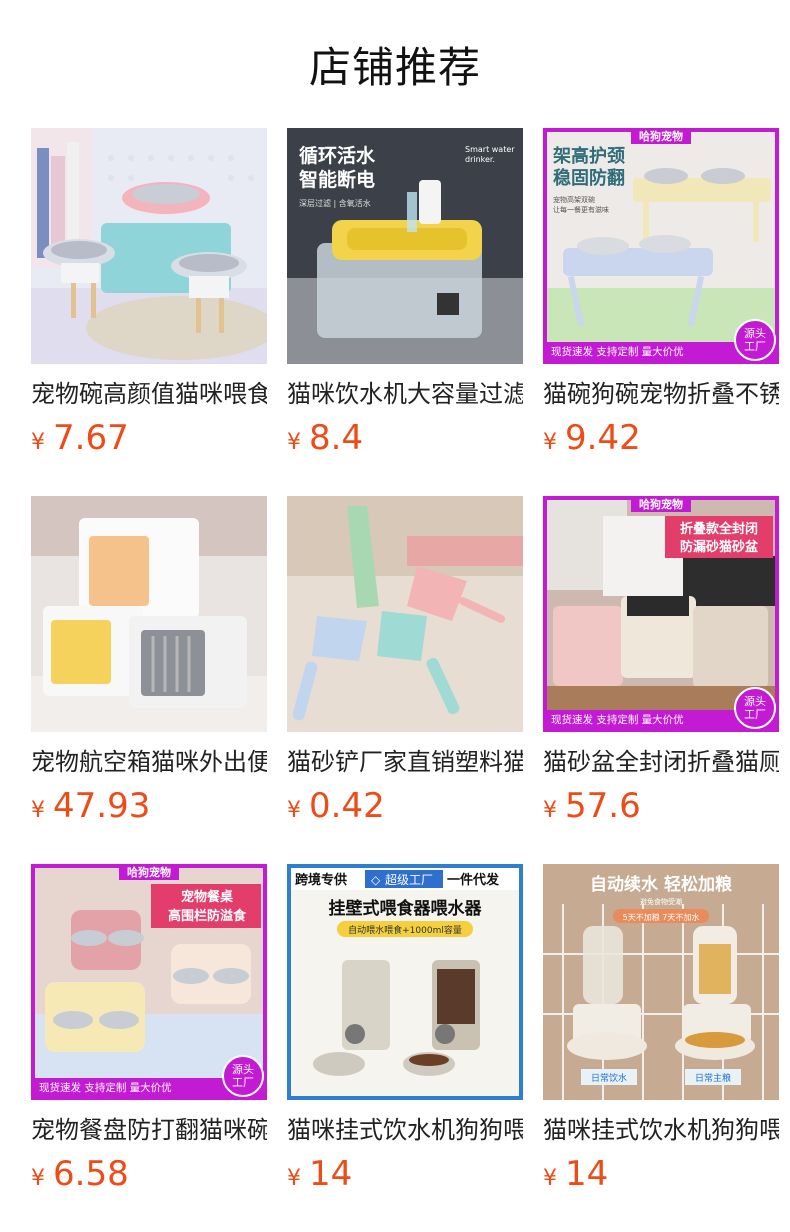  What do you see at coordinates (335, 203) in the screenshot?
I see `promo-subtext: 深层过滤 | 含氧活水` at bounding box center [335, 203].